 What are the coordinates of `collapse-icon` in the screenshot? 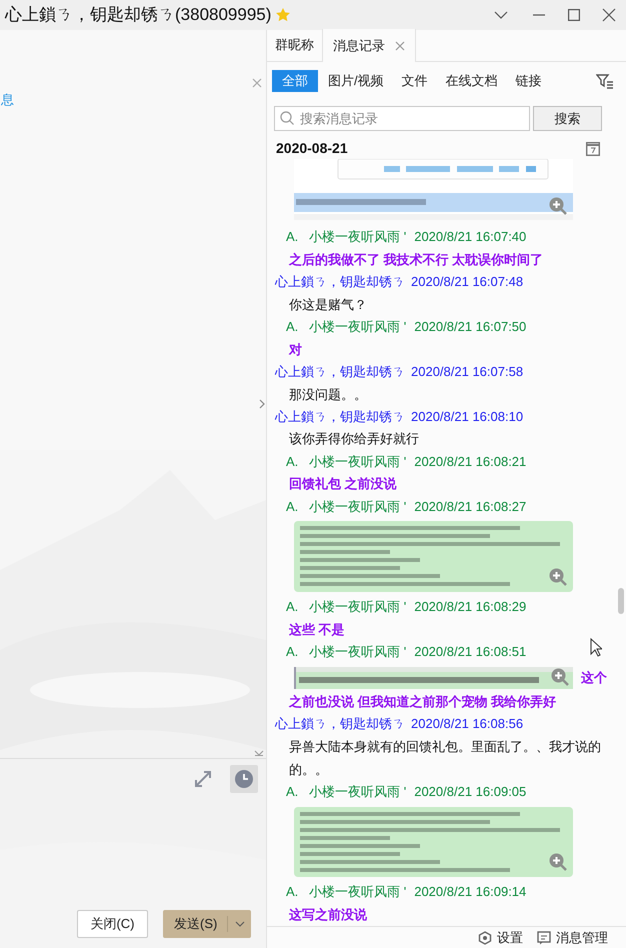 It's located at (259, 753).